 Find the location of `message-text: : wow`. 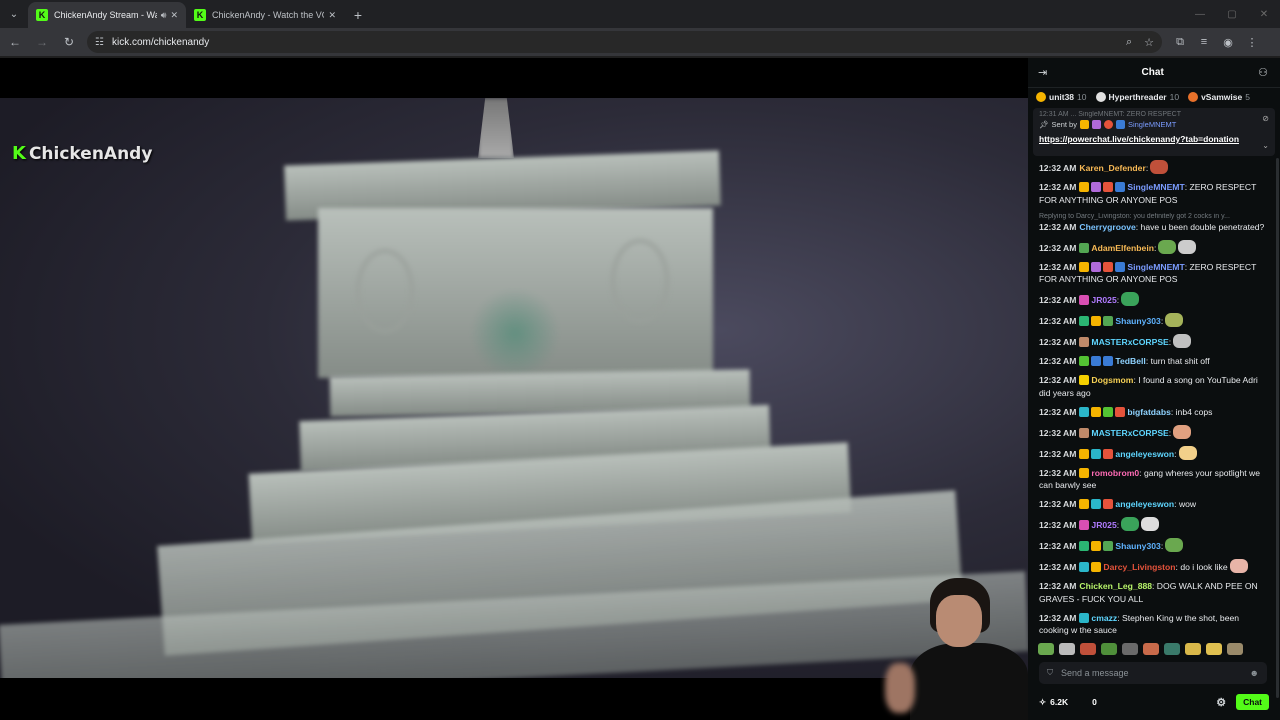

message-text: : wow is located at coordinates (1185, 504).